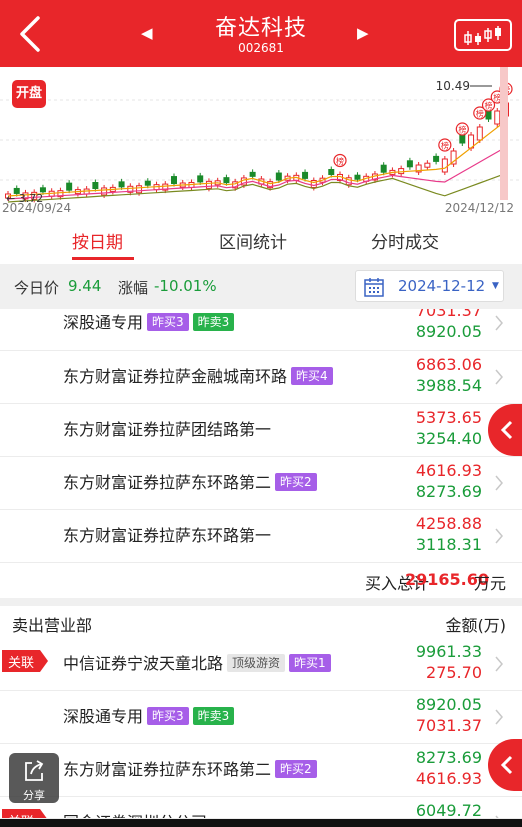 The height and width of the screenshot is (827, 522). I want to click on sell-amount: 9961.33, so click(448, 651).